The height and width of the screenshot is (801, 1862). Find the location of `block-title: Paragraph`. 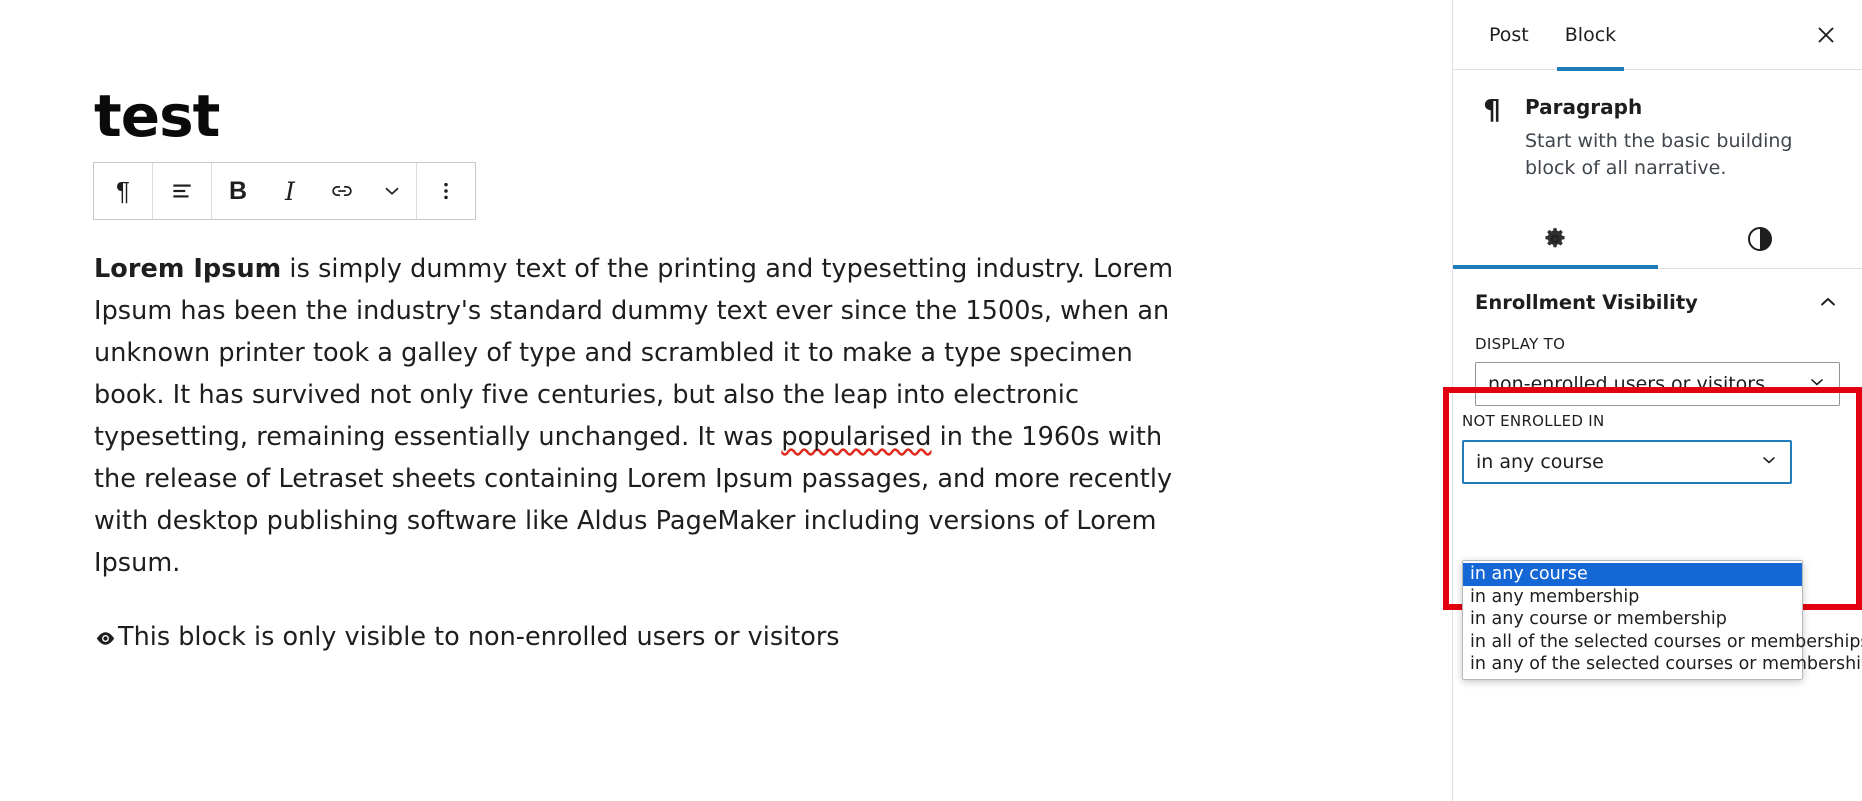

block-title: Paragraph is located at coordinates (1584, 107).